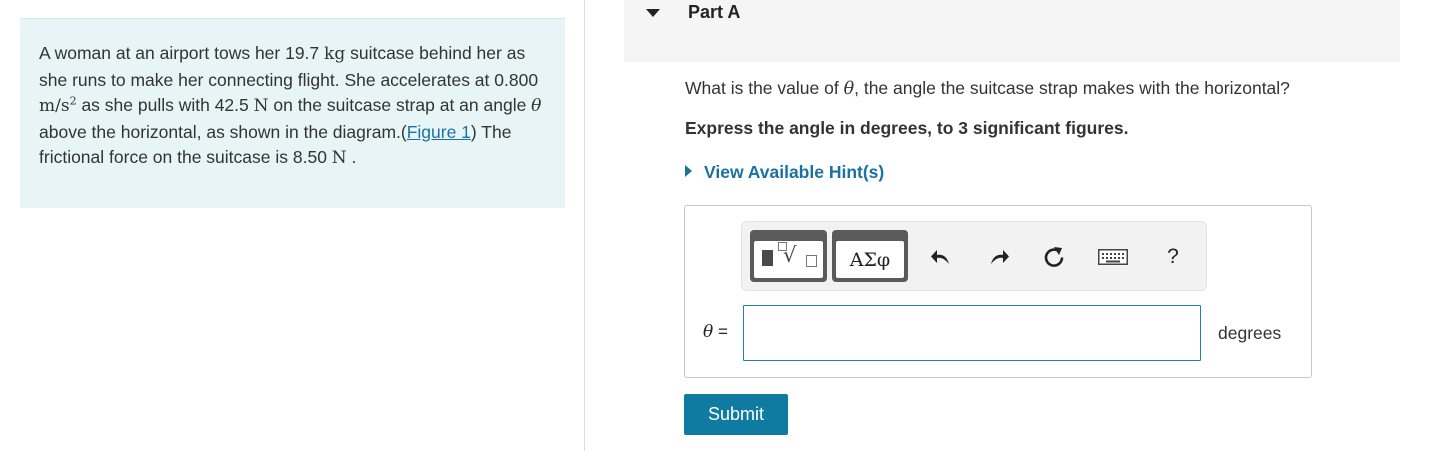 The image size is (1441, 451). I want to click on unit-accel: m/s2, so click(58, 105).